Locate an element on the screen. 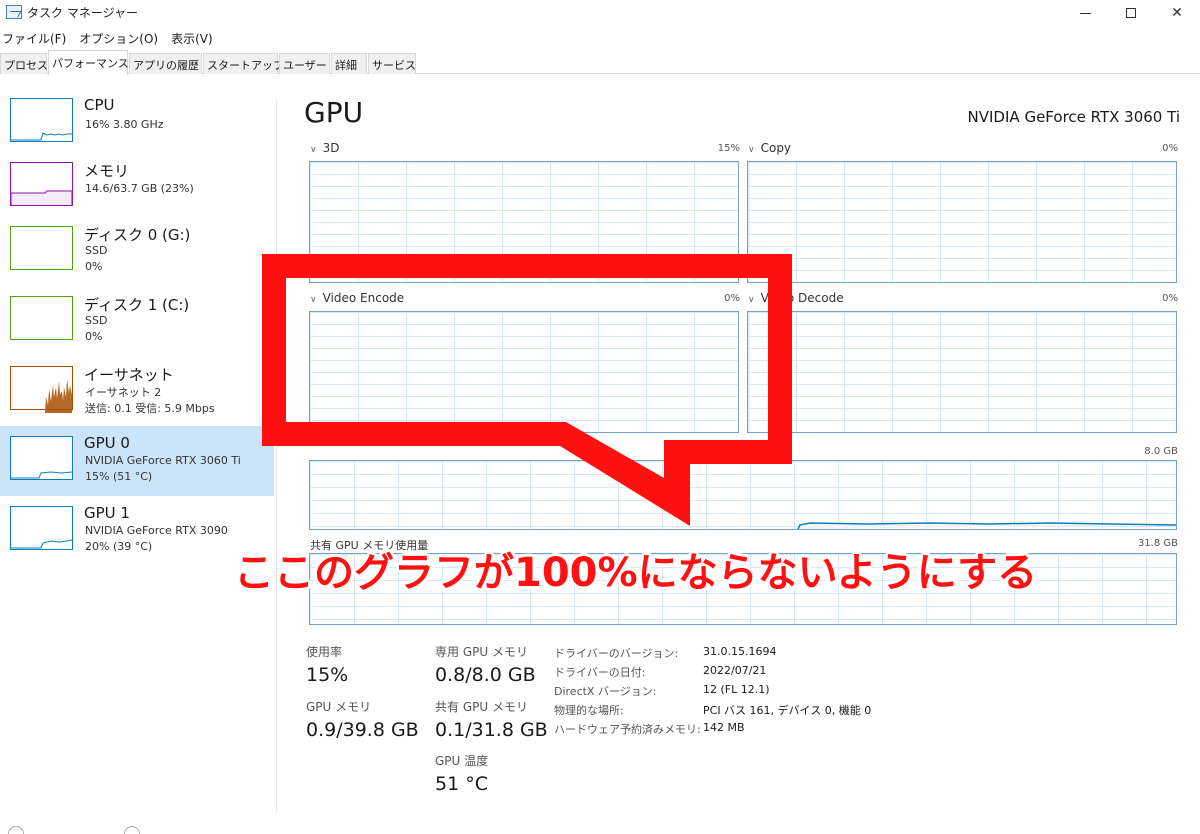 This screenshot has width=1200, height=834. resource-monitor-icon is located at coordinates (132, 830).